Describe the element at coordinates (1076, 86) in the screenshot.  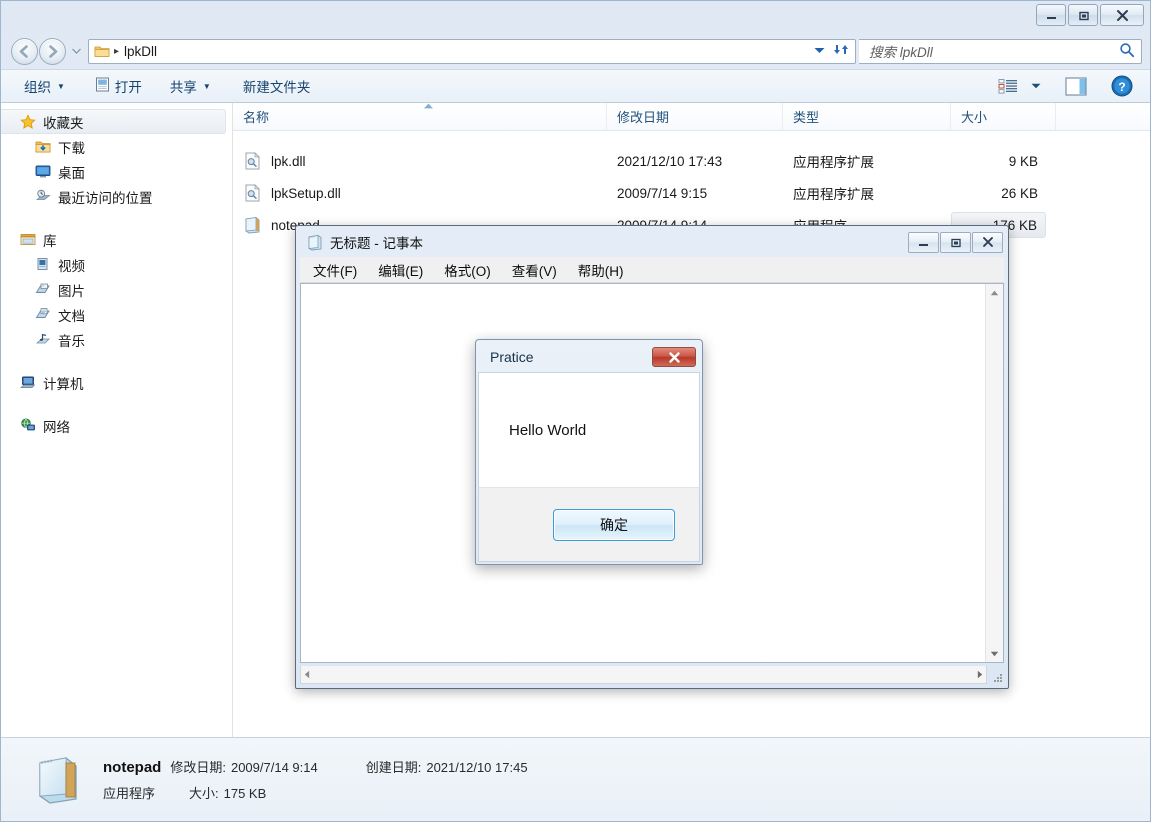
I see `preview-pane-button` at that location.